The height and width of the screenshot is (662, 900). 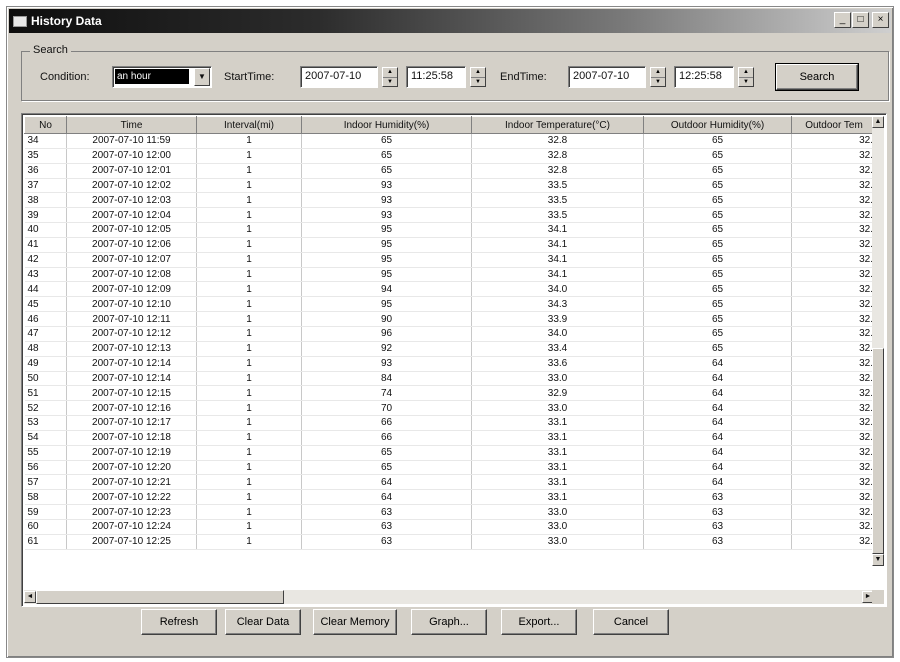 What do you see at coordinates (45, 156) in the screenshot?
I see `cell-no: 35` at bounding box center [45, 156].